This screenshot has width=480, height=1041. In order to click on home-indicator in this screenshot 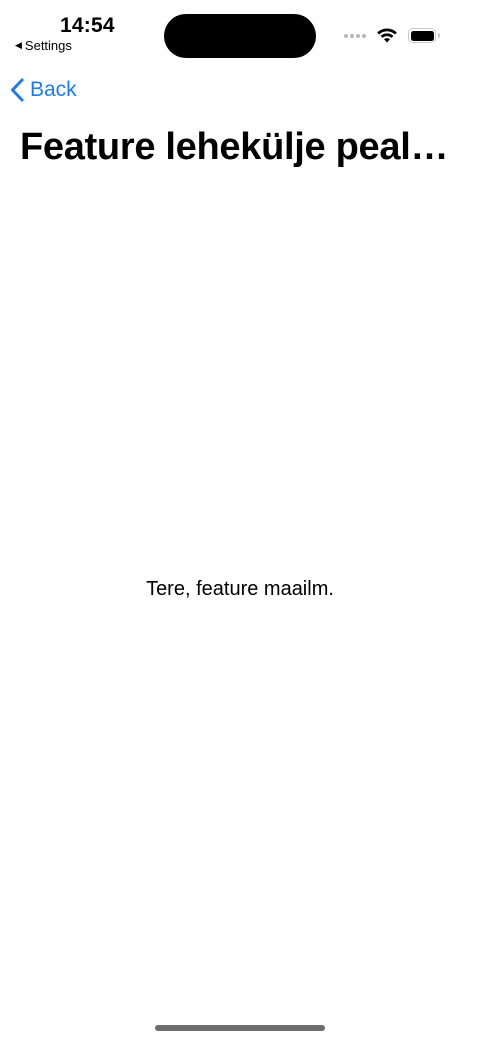, I will do `click(240, 1028)`.